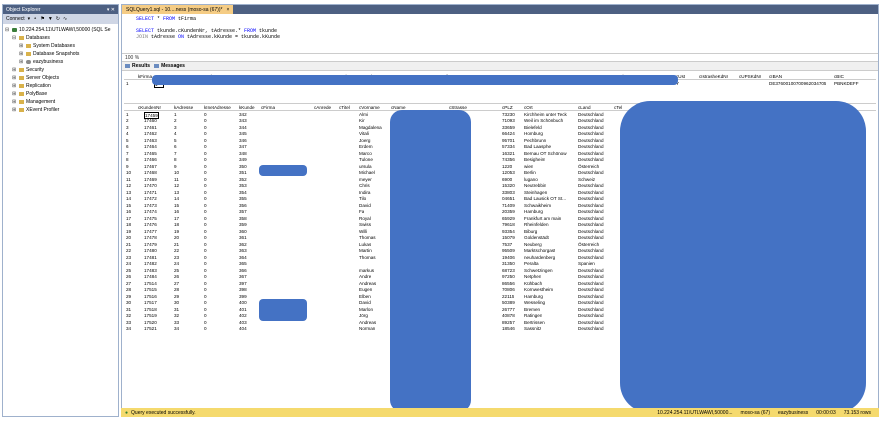 This screenshot has width=881, height=421. Describe the element at coordinates (60, 94) in the screenshot. I see `tree-node: ⊞ PolyBase` at that location.